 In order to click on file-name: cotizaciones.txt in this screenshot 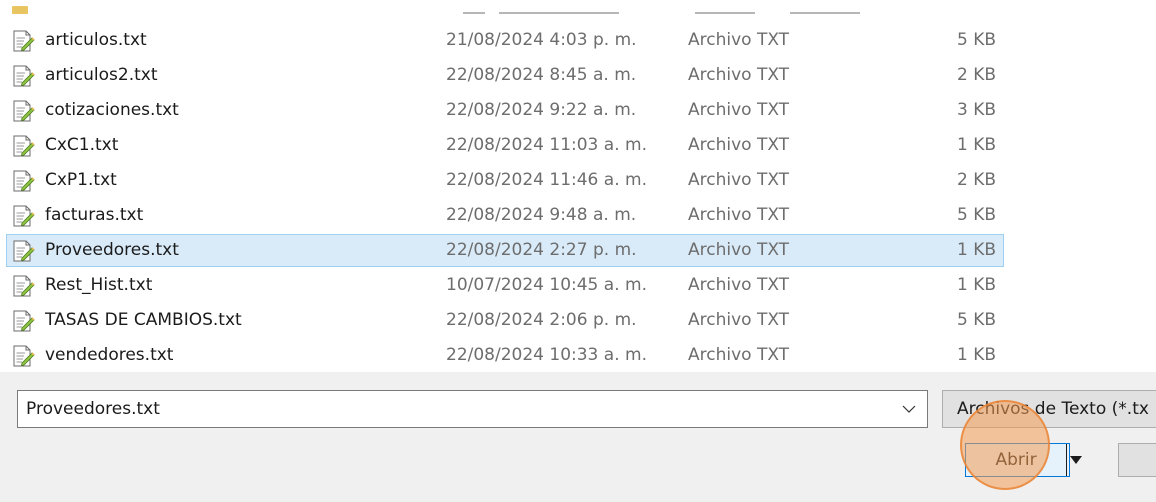, I will do `click(112, 110)`.